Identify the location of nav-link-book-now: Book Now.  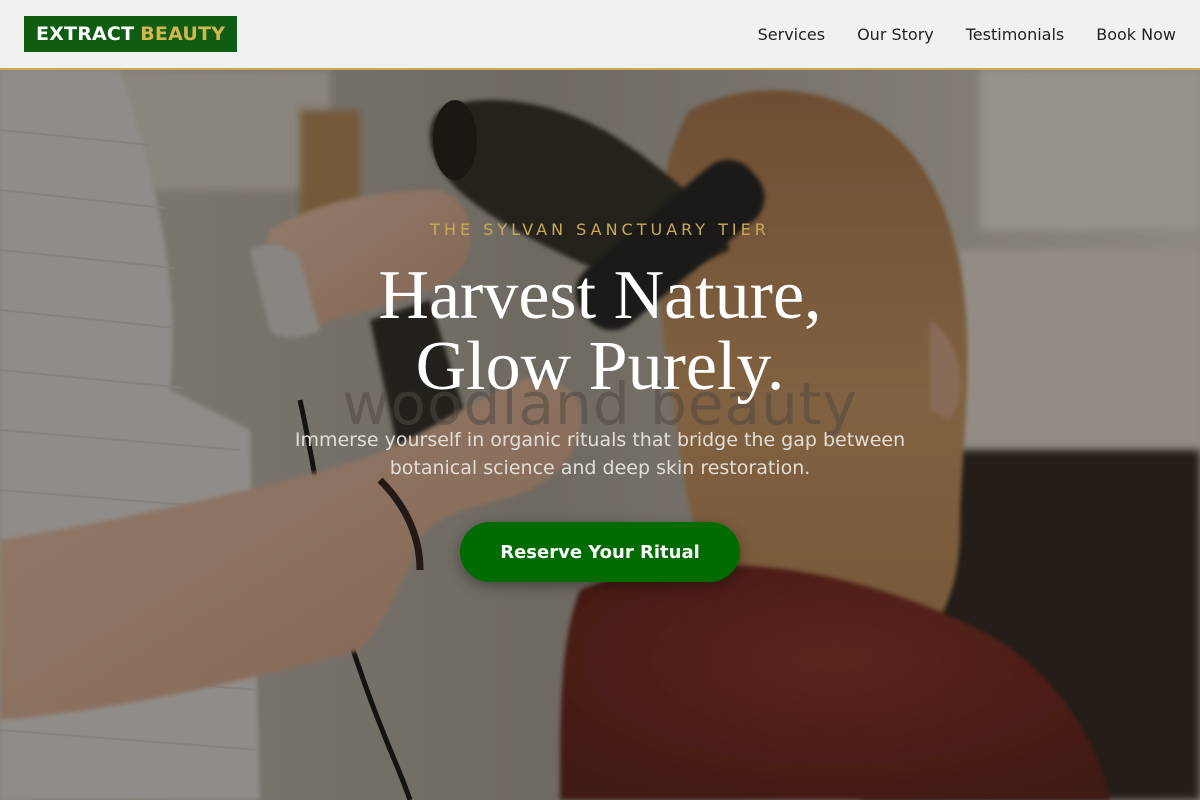
(1136, 34).